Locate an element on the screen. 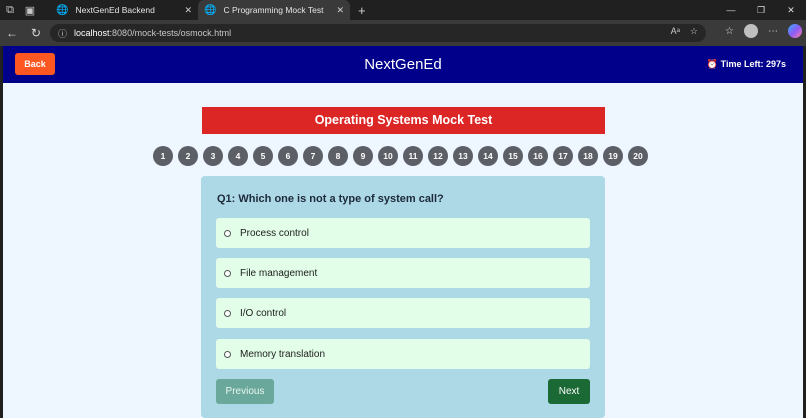  copilot-icon is located at coordinates (795, 31).